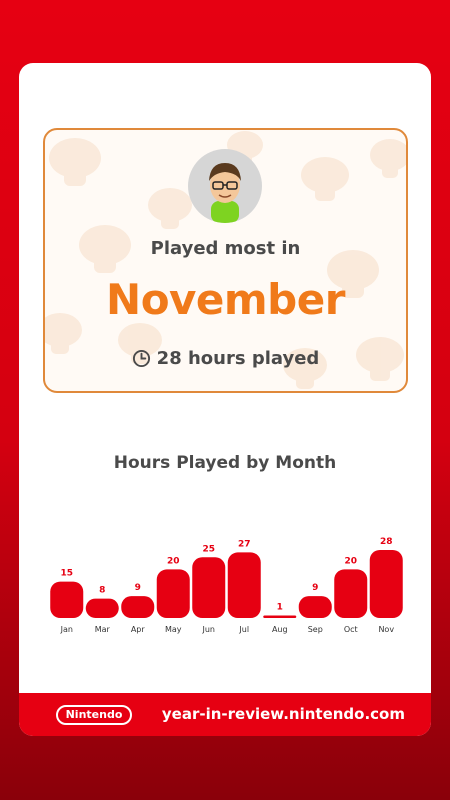 This screenshot has width=450, height=800. What do you see at coordinates (94, 715) in the screenshot?
I see `nintendo-logo: Nintendo` at bounding box center [94, 715].